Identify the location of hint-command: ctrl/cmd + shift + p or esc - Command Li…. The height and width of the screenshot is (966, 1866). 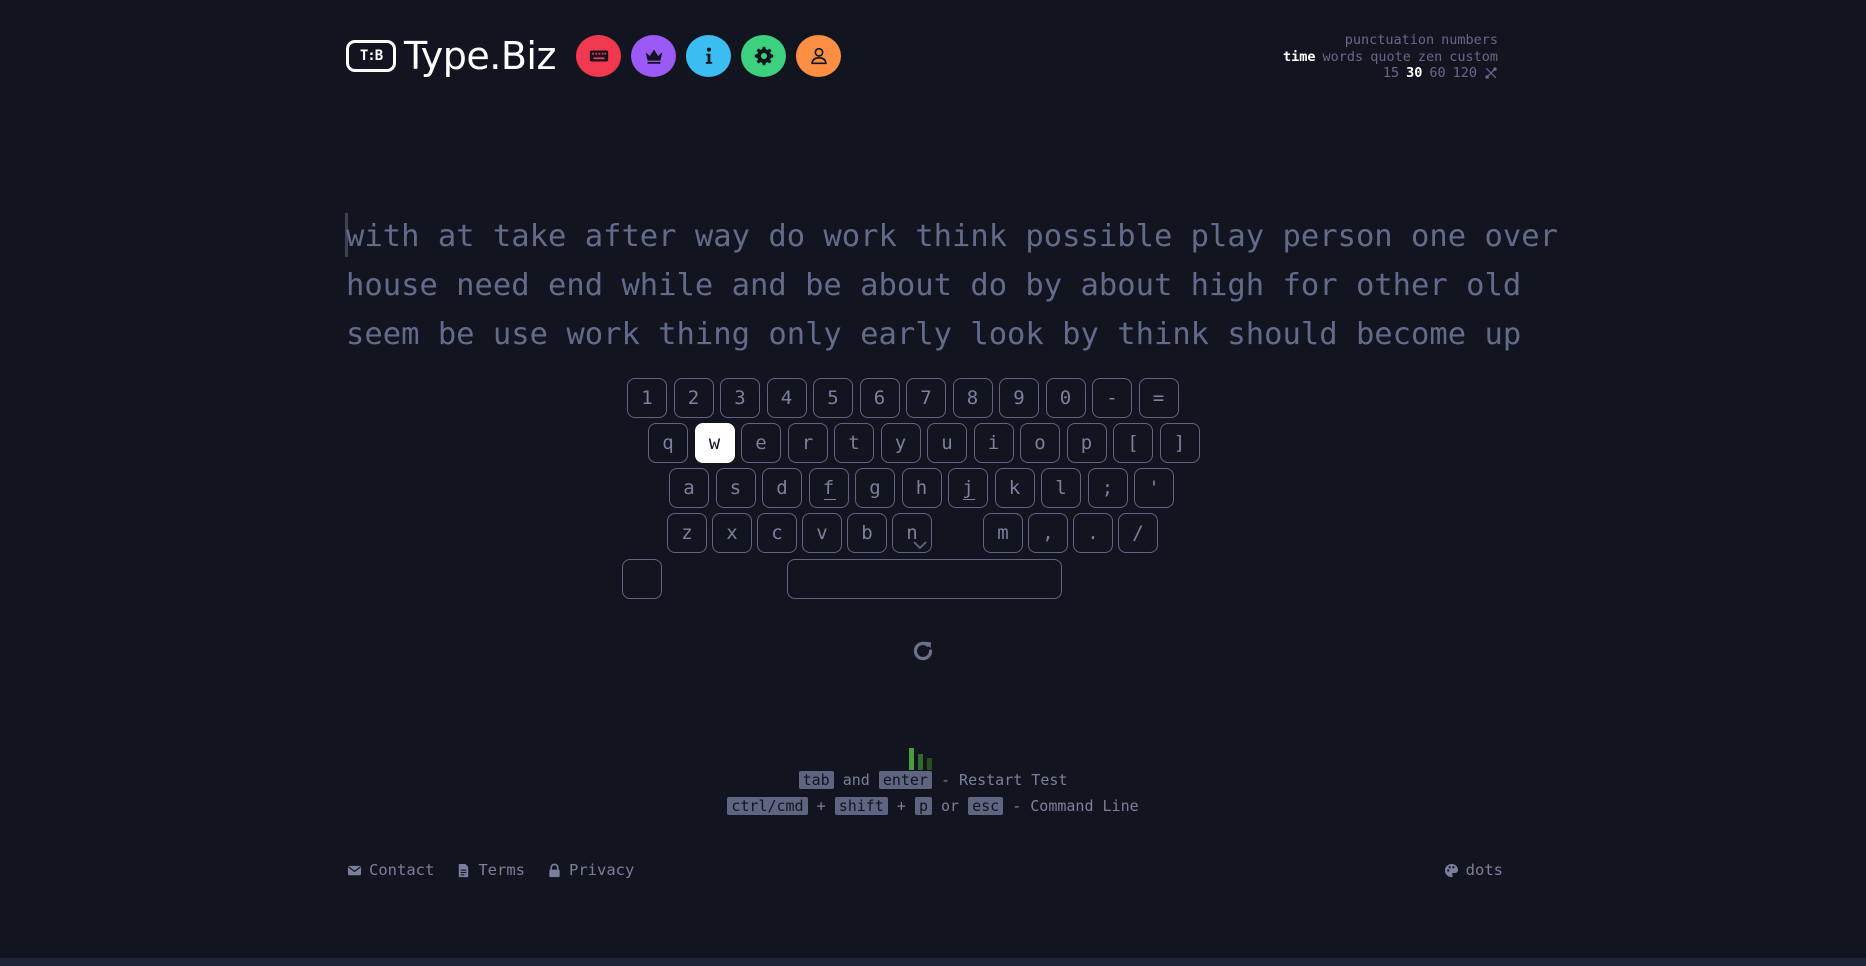
(933, 806).